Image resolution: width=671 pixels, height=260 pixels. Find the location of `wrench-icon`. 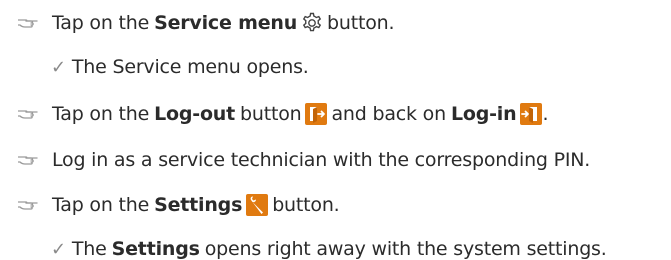

wrench-icon is located at coordinates (257, 205).